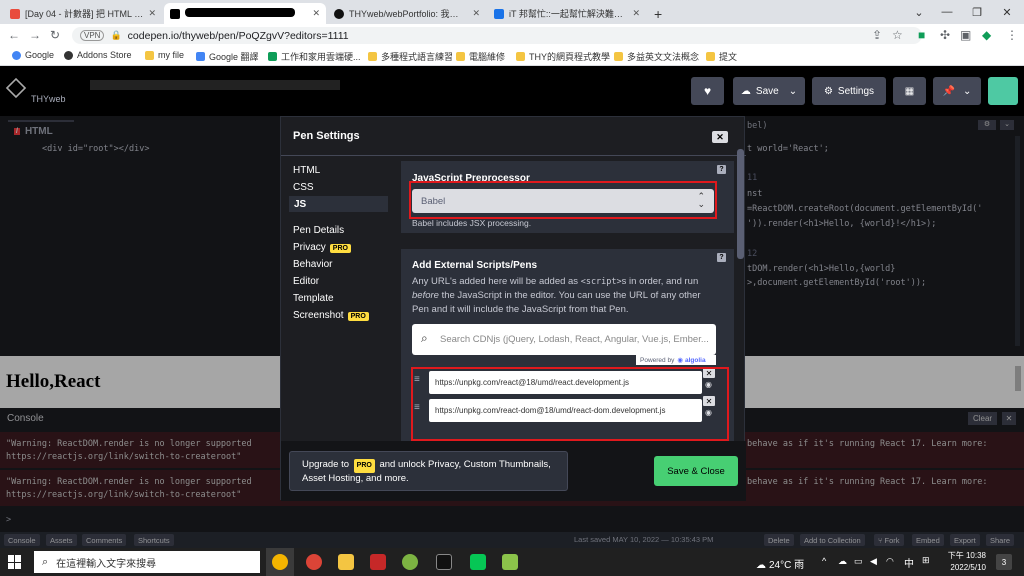 This screenshot has width=1024, height=576. I want to click on search-icon: ⌕, so click(424, 338).